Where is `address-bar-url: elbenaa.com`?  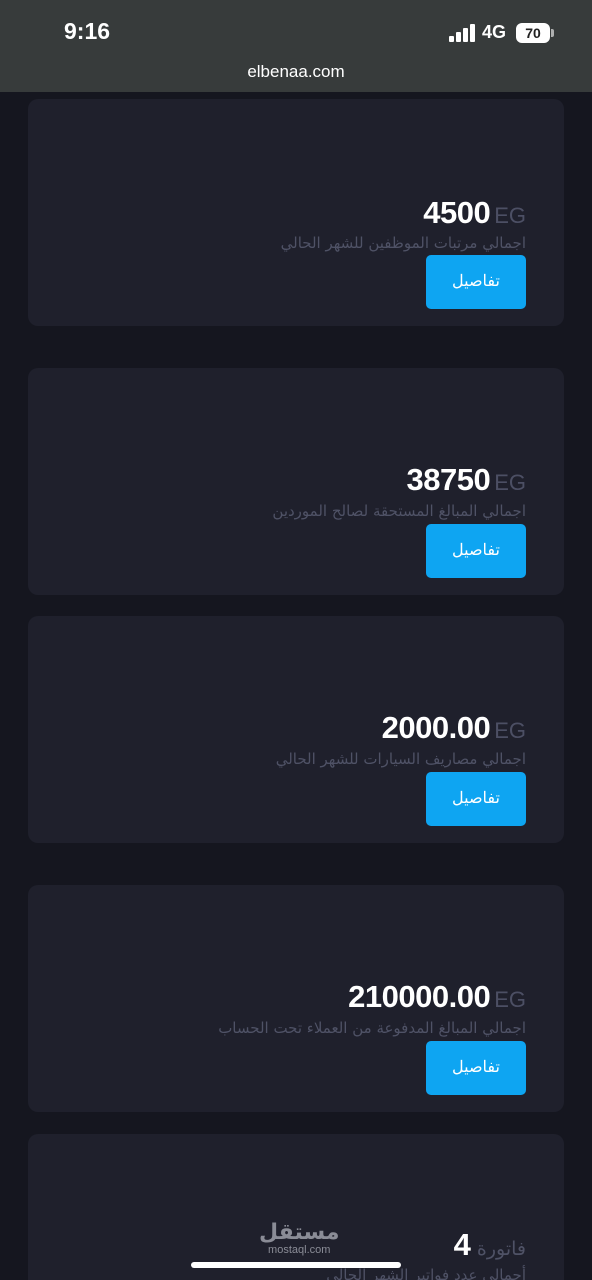
address-bar-url: elbenaa.com is located at coordinates (296, 72).